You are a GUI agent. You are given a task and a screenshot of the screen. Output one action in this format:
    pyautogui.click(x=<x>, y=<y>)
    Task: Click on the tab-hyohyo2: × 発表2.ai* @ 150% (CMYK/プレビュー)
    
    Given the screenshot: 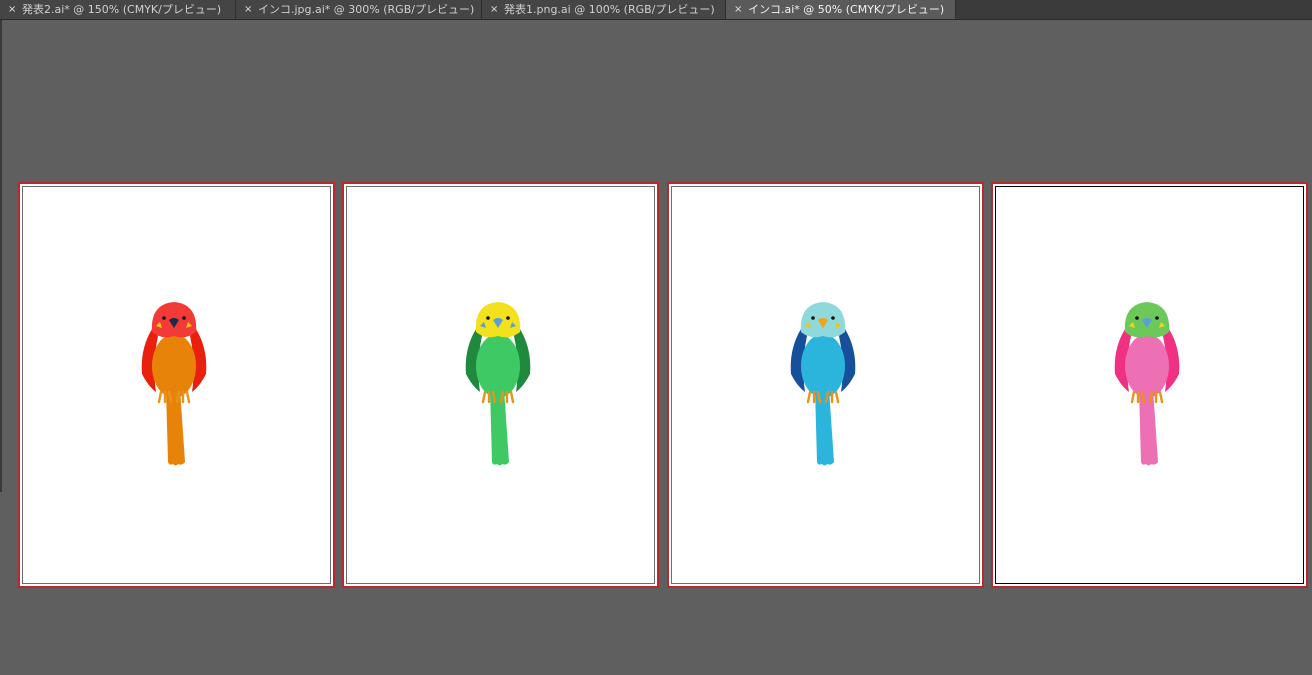 What is the action you would take?
    pyautogui.click(x=118, y=9)
    